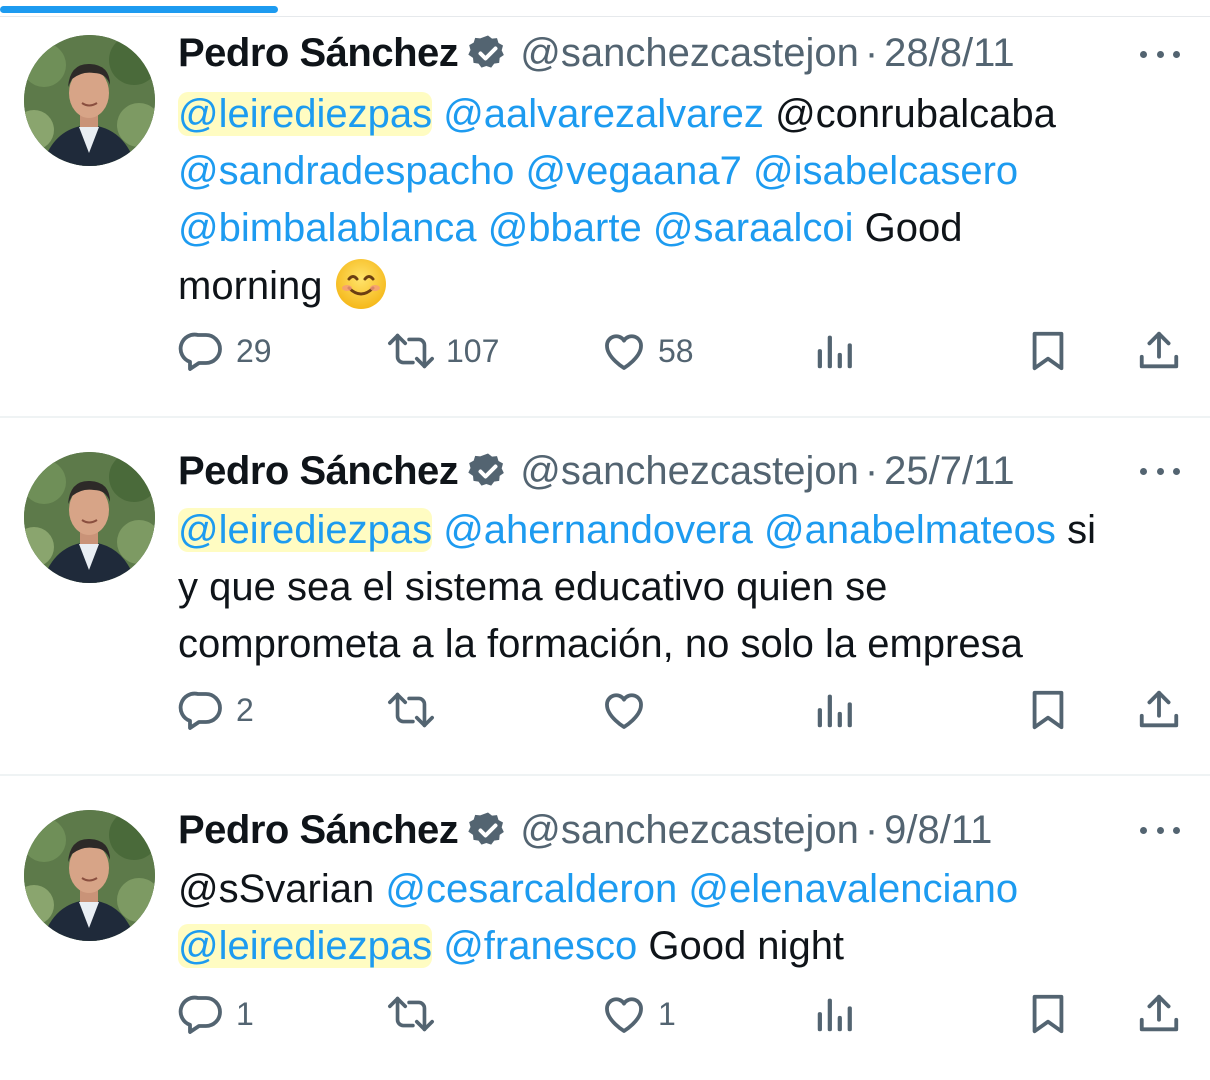 This screenshot has width=1210, height=1080. What do you see at coordinates (605, 8) in the screenshot?
I see `top-bar` at bounding box center [605, 8].